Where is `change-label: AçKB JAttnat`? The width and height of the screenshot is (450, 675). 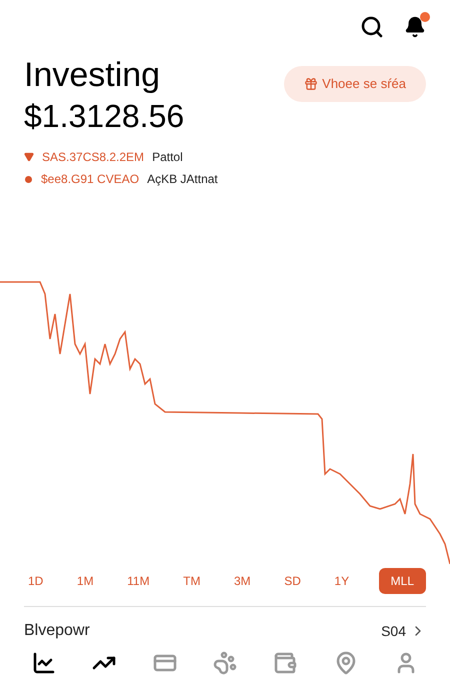
change-label: AçKB JAttnat is located at coordinates (182, 179).